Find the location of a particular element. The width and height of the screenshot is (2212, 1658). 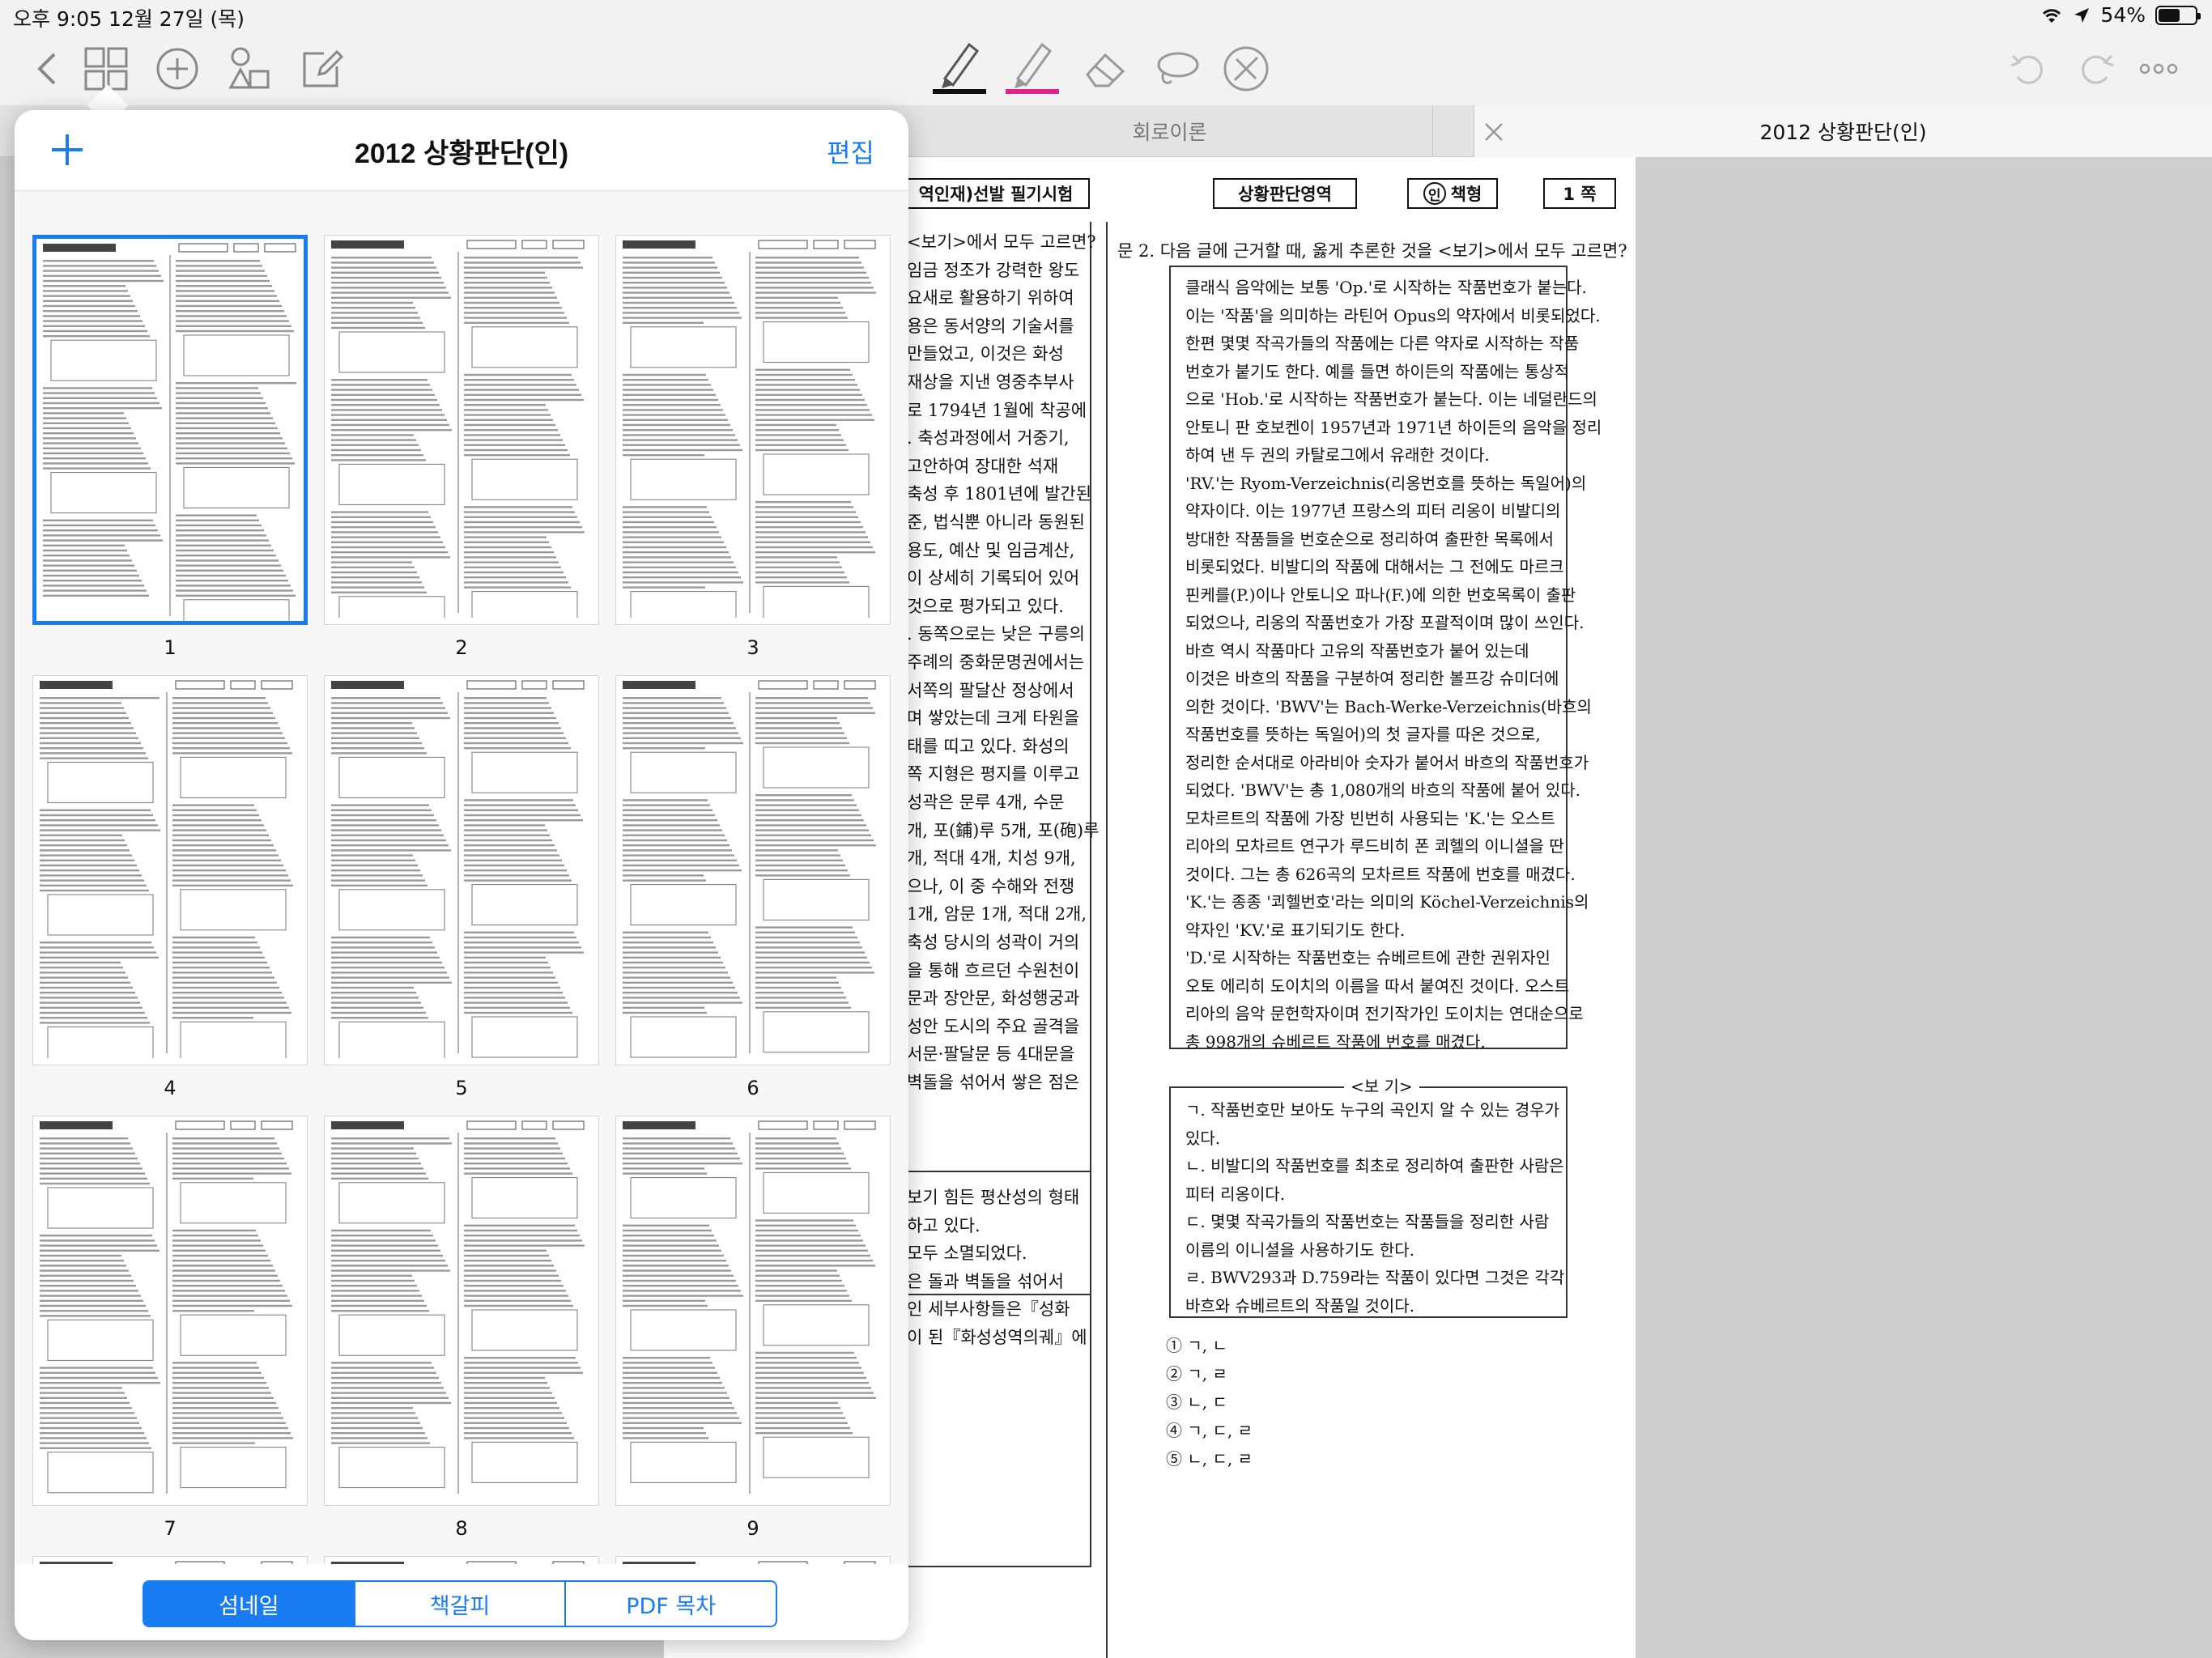

exam-header: 역인재)선발 필기시험 is located at coordinates (996, 193).